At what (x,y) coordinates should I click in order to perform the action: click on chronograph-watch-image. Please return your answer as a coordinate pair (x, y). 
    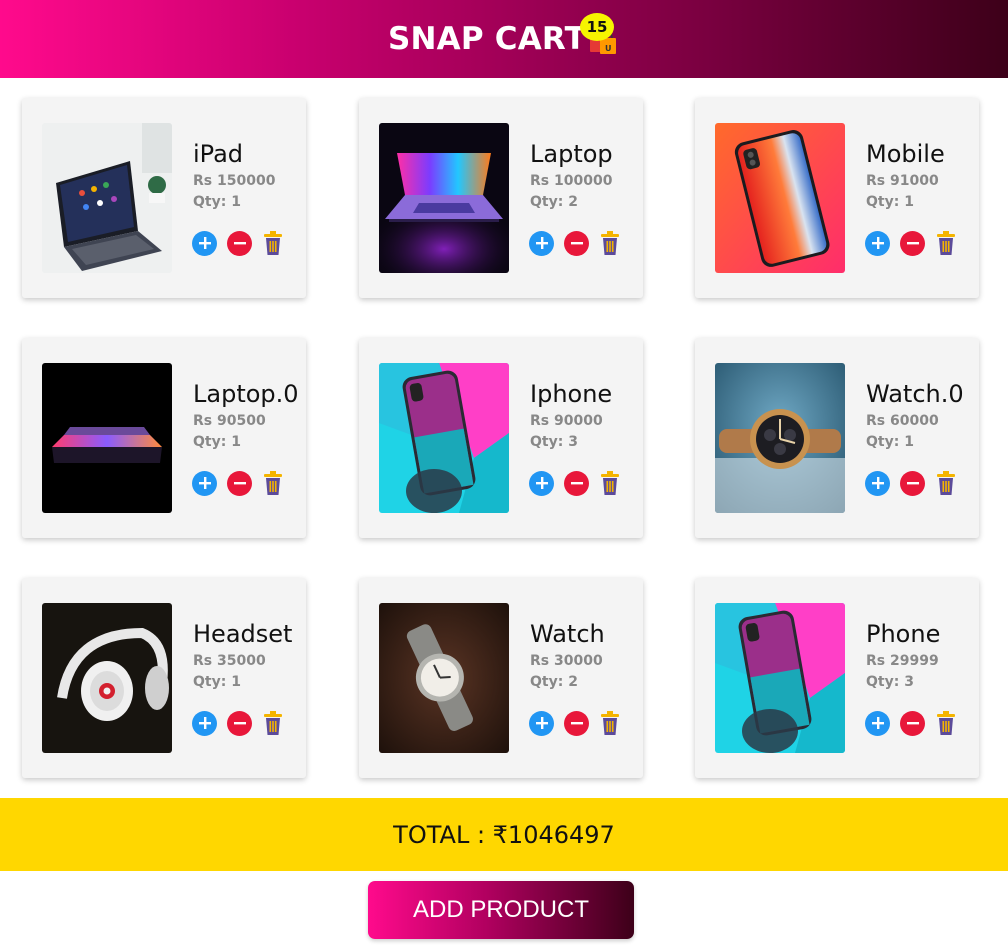
    Looking at the image, I should click on (780, 438).